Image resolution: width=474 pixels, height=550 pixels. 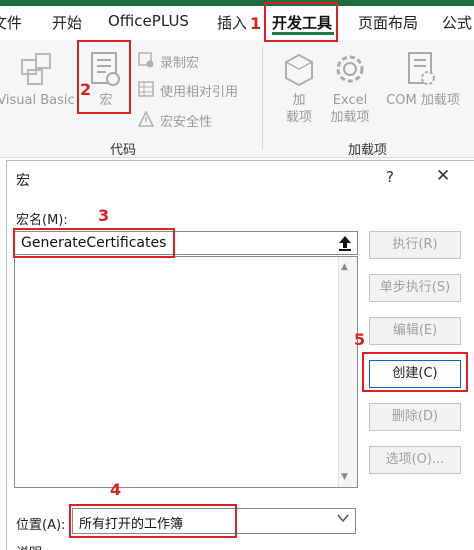 What do you see at coordinates (199, 90) in the screenshot?
I see `use-relative-reference-button: 使用相对引用` at bounding box center [199, 90].